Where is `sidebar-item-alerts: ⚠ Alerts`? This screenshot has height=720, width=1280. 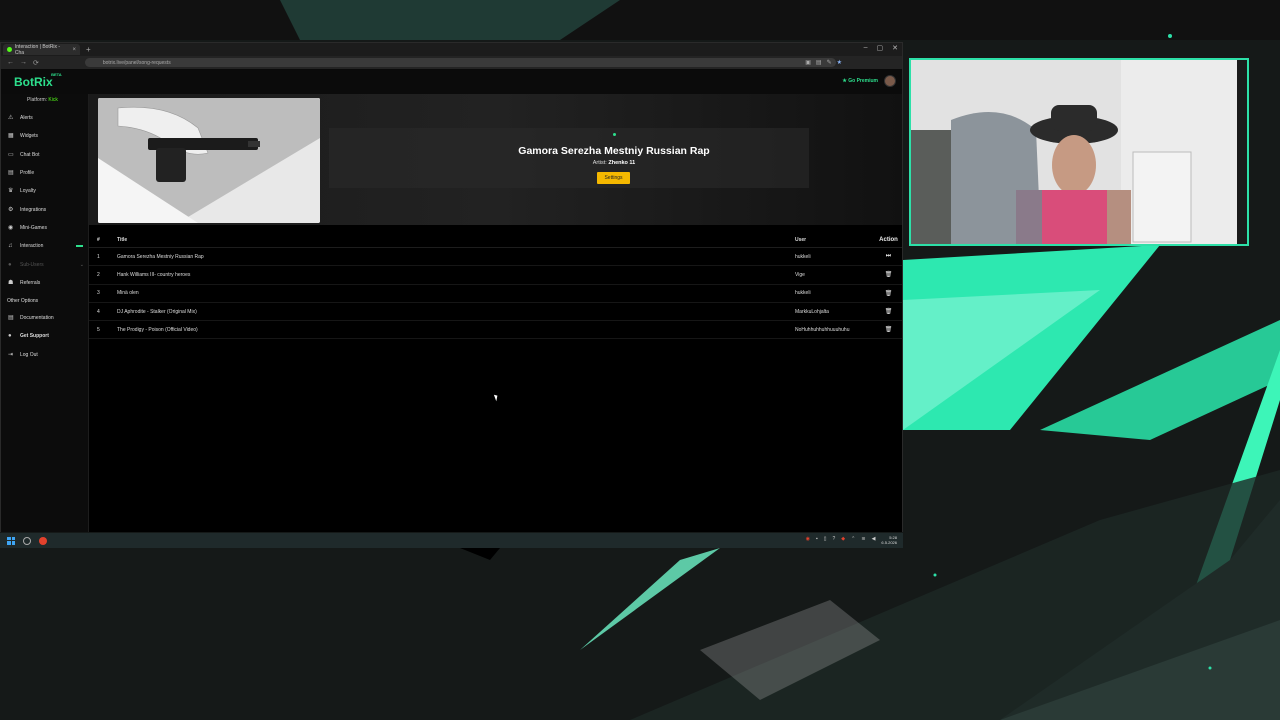 sidebar-item-alerts: ⚠ Alerts is located at coordinates (44, 118).